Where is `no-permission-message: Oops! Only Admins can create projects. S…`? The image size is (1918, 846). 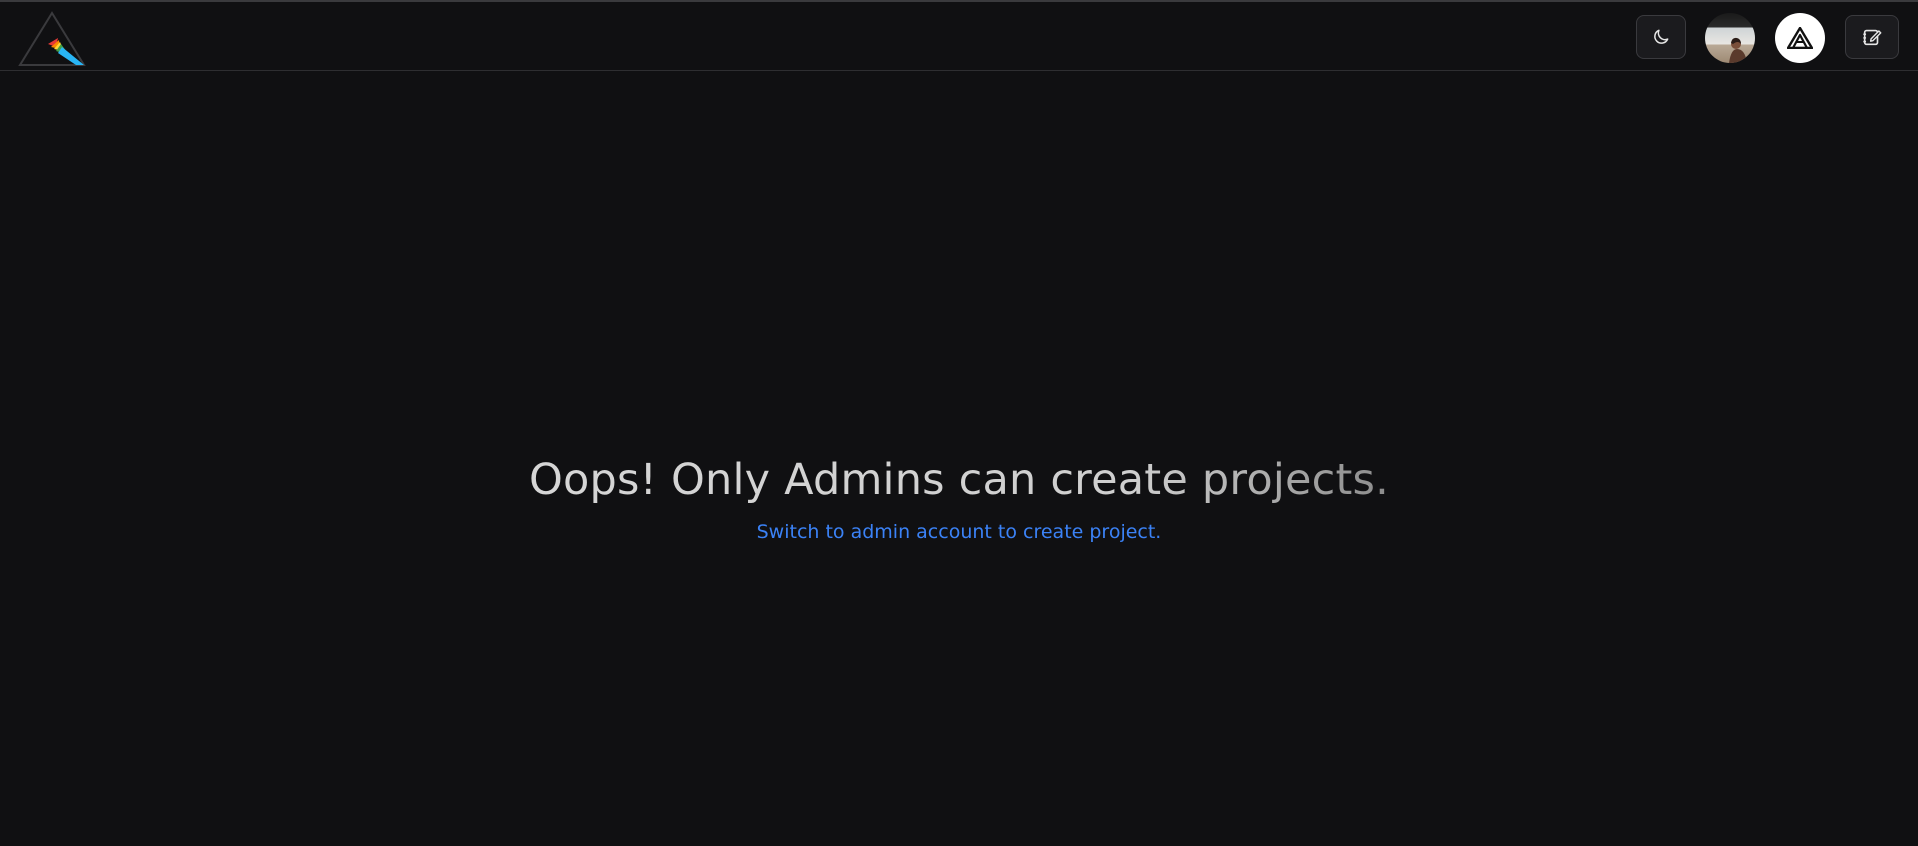
no-permission-message: Oops! Only Admins can create projects. S… is located at coordinates (959, 497).